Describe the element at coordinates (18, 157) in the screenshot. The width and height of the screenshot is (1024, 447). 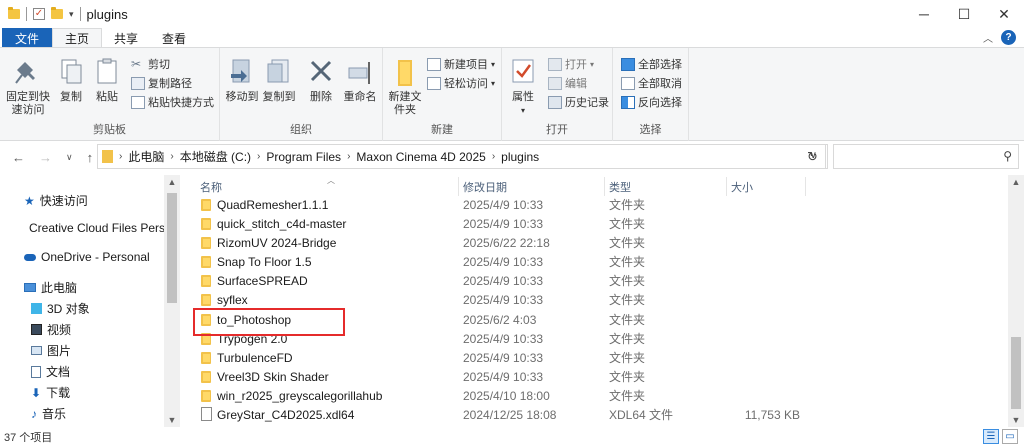
I see `back-arrow-icon: ←` at that location.